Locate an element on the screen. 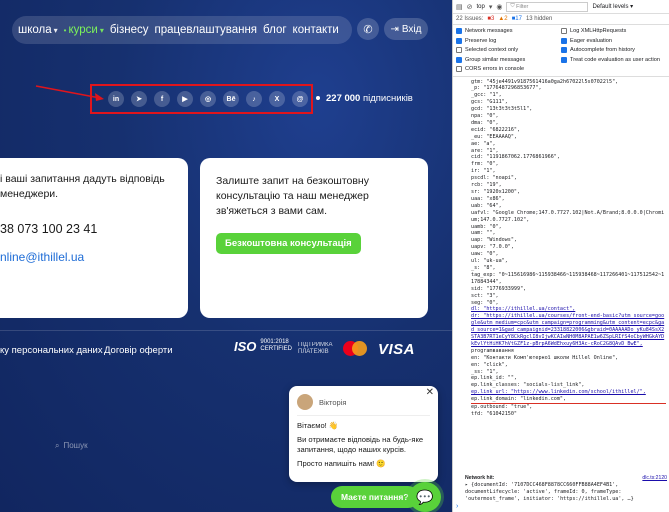  console-line: dl: "https://ithillel.ua/contact", is located at coordinates (523, 309).